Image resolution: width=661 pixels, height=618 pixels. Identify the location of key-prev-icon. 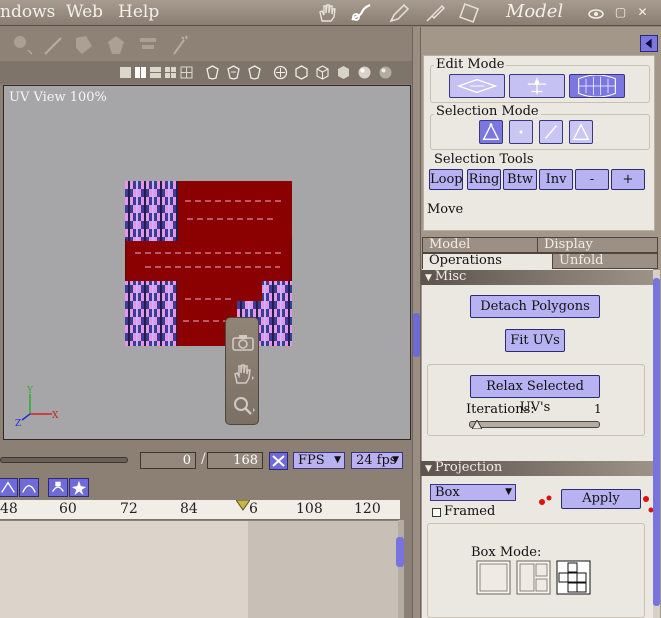
(9, 487).